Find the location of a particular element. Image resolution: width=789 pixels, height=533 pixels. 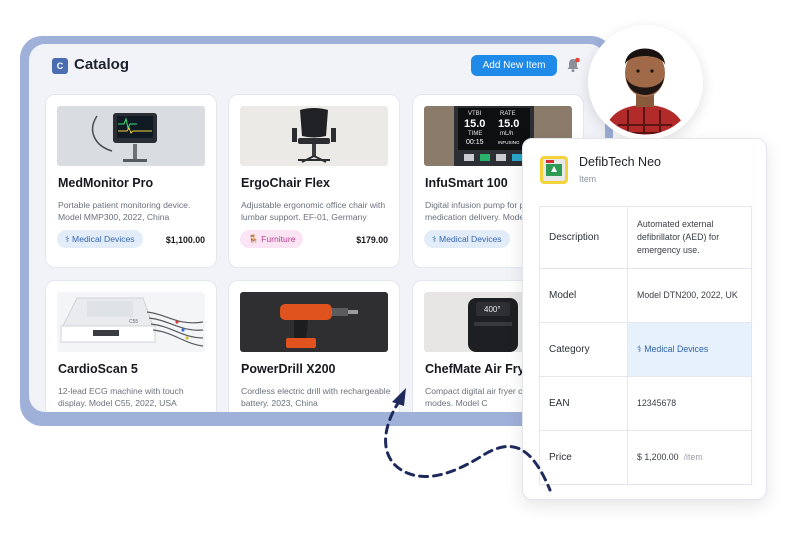

product-name: ChefMate Air Fry is located at coordinates (475, 369).